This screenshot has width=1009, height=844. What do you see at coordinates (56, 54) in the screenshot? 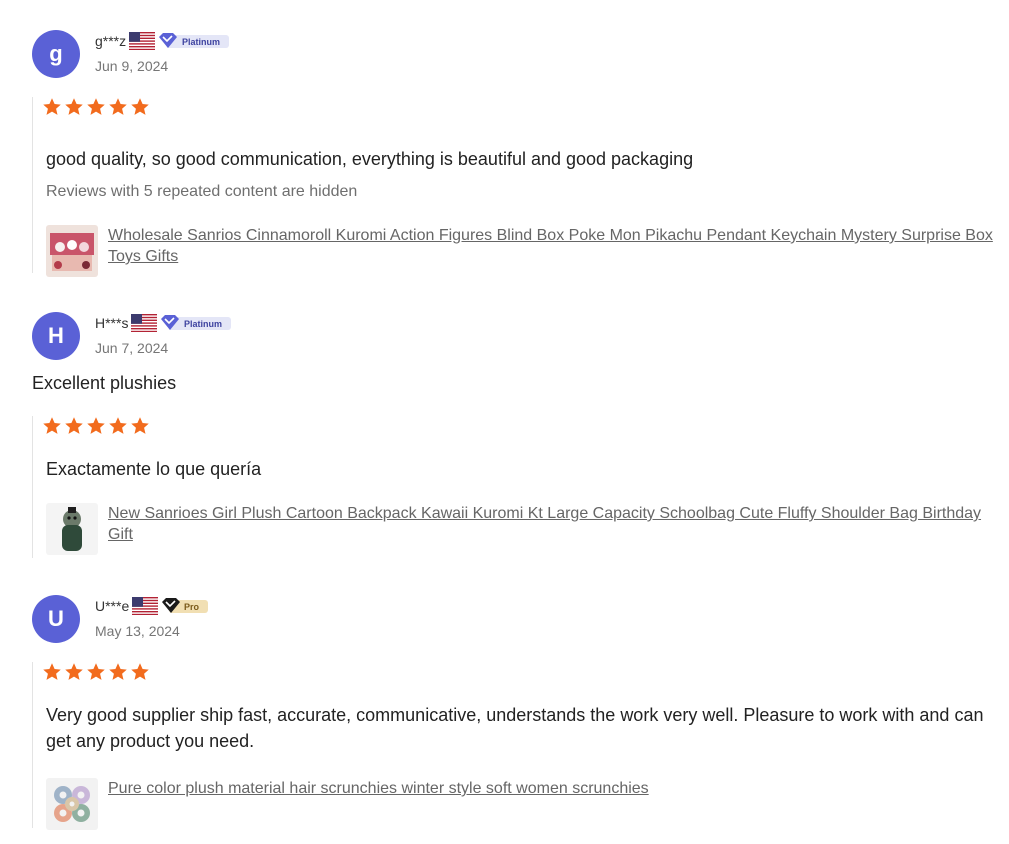
I see `avatar: g` at bounding box center [56, 54].